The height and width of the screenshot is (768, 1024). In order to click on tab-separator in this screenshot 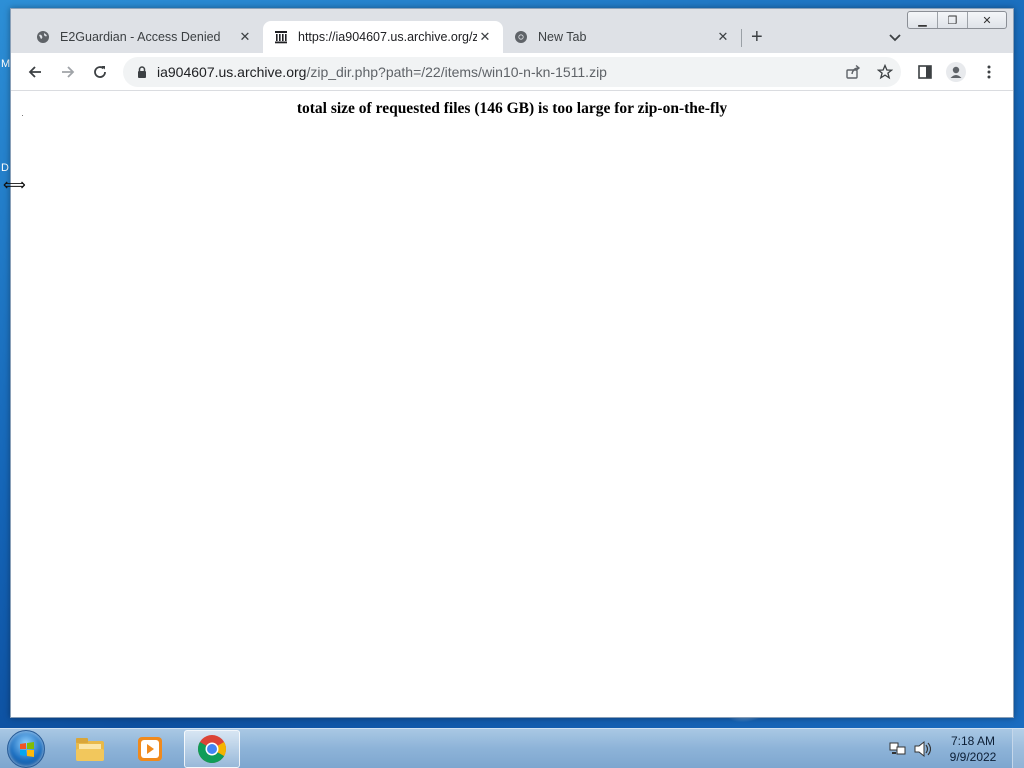, I will do `click(741, 38)`.